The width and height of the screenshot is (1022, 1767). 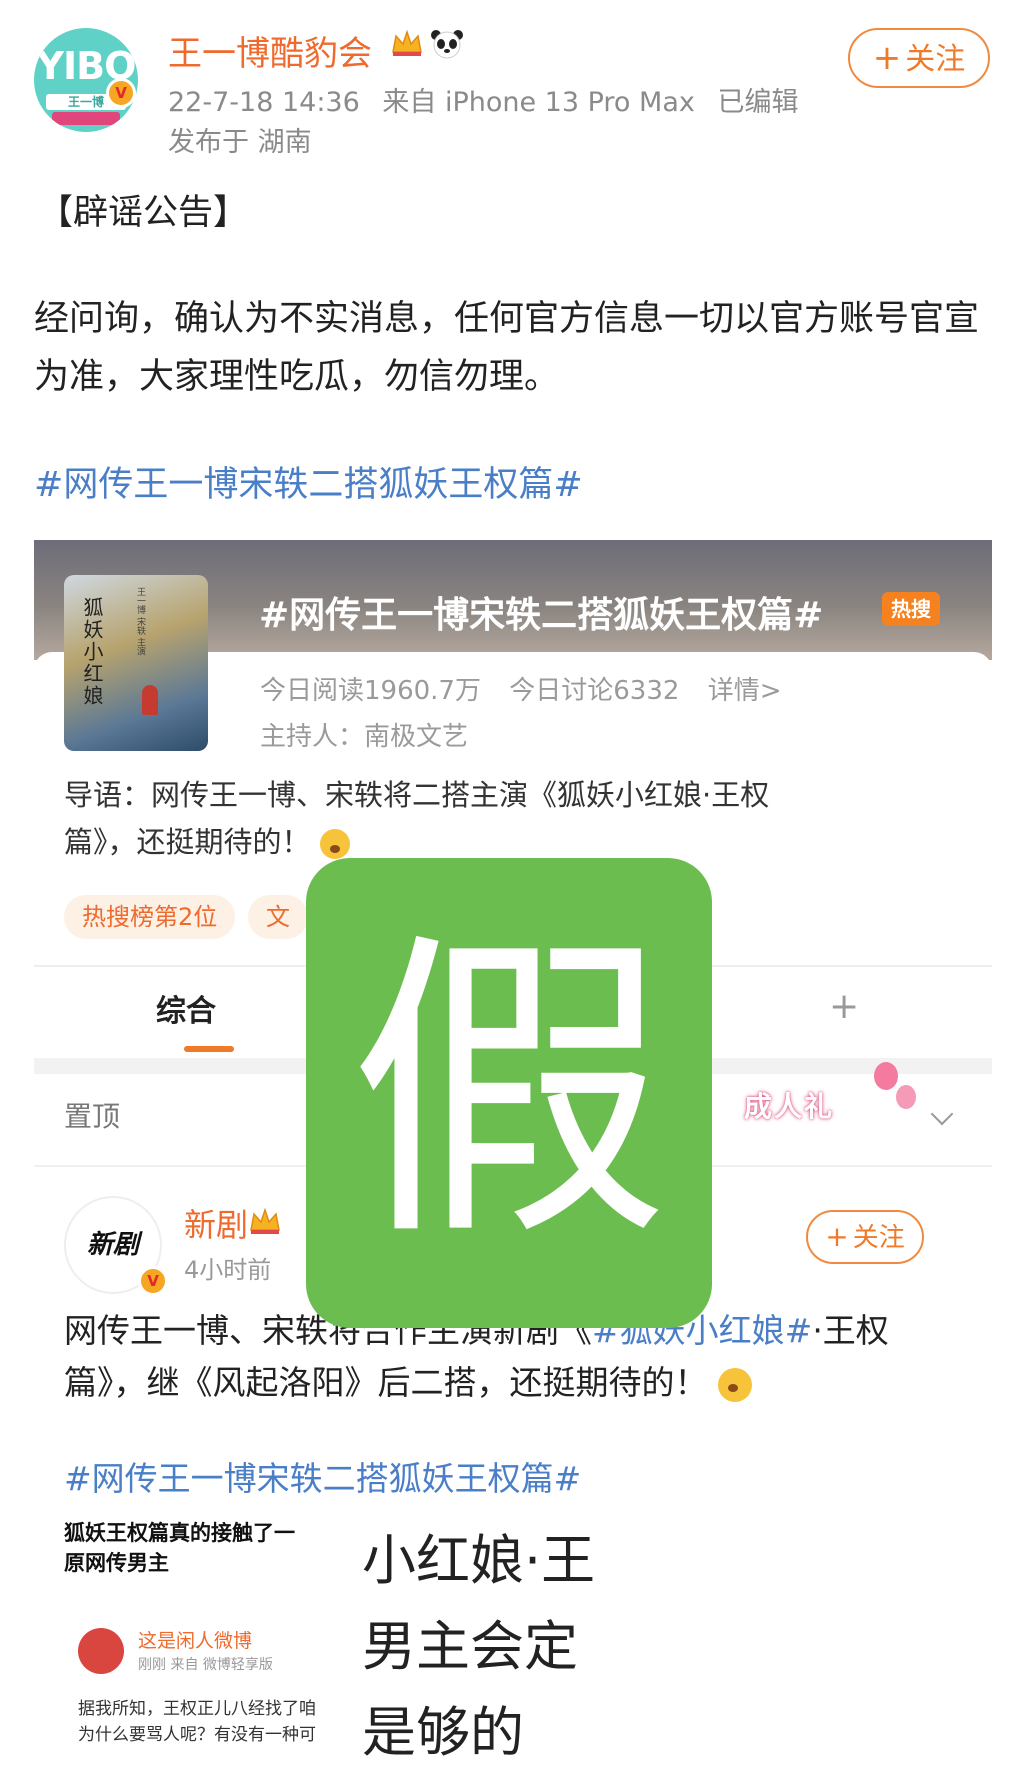 What do you see at coordinates (594, 691) in the screenshot?
I see `discussions-count: 今日讨论6332` at bounding box center [594, 691].